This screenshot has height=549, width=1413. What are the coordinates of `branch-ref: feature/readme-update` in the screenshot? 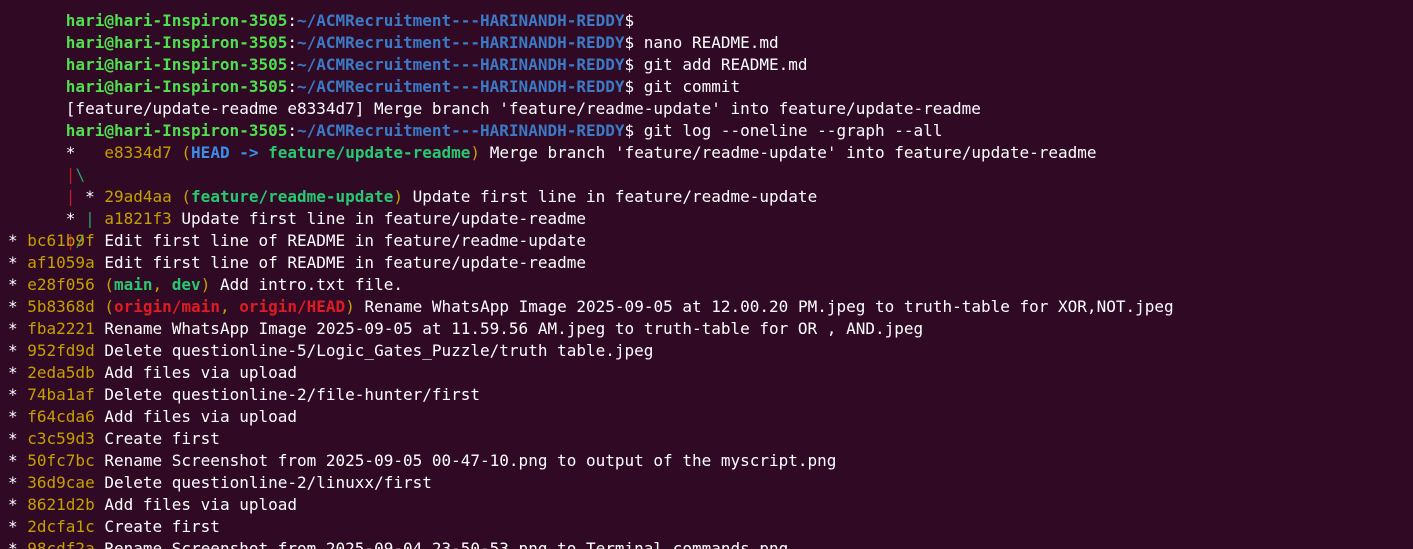 It's located at (292, 196).